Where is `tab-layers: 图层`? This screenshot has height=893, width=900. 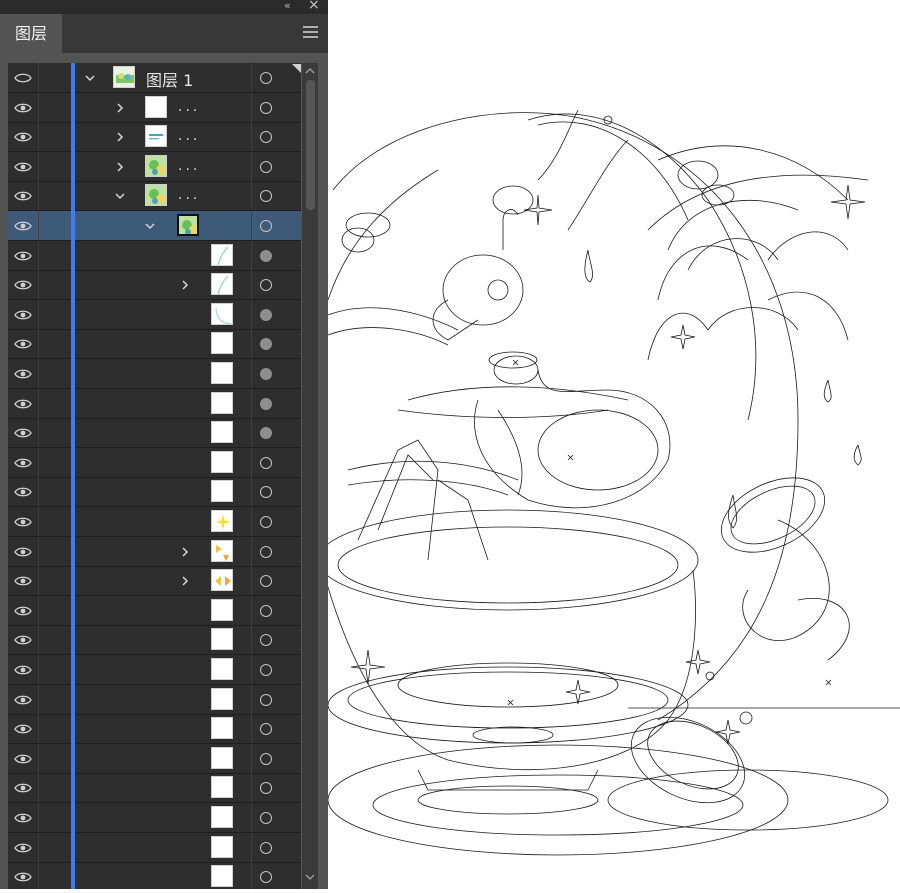
tab-layers: 图层 is located at coordinates (31, 34).